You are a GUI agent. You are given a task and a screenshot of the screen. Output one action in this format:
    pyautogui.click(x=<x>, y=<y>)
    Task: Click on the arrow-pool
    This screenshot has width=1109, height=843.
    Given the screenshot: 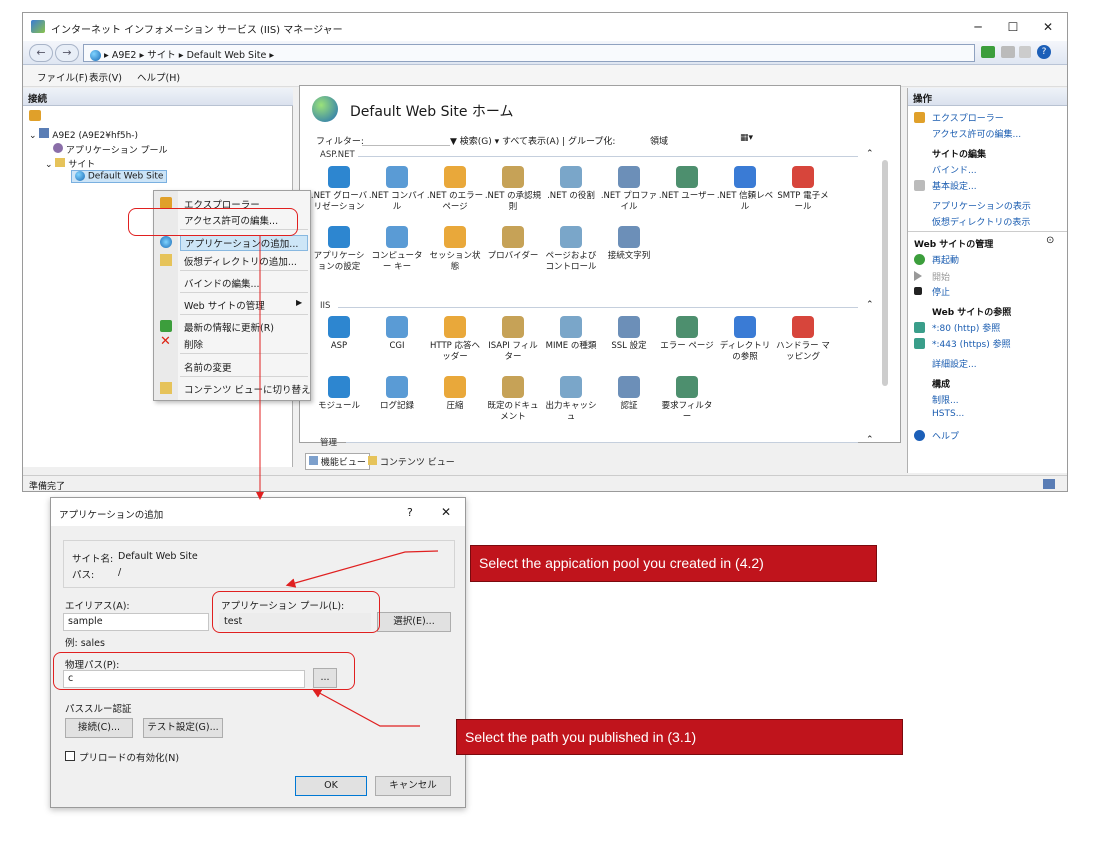 What is the action you would take?
    pyautogui.click(x=362, y=569)
    